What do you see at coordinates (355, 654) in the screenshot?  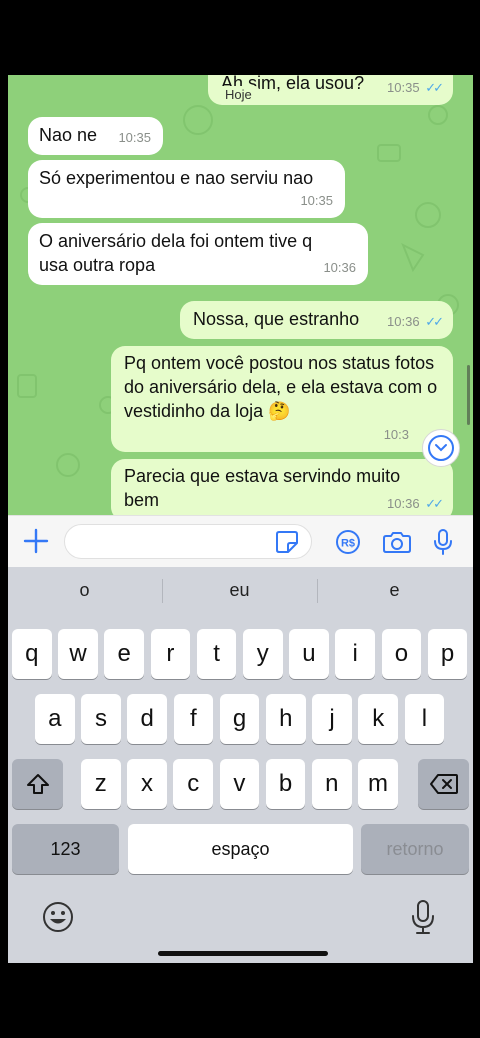 I see `key-i: i` at bounding box center [355, 654].